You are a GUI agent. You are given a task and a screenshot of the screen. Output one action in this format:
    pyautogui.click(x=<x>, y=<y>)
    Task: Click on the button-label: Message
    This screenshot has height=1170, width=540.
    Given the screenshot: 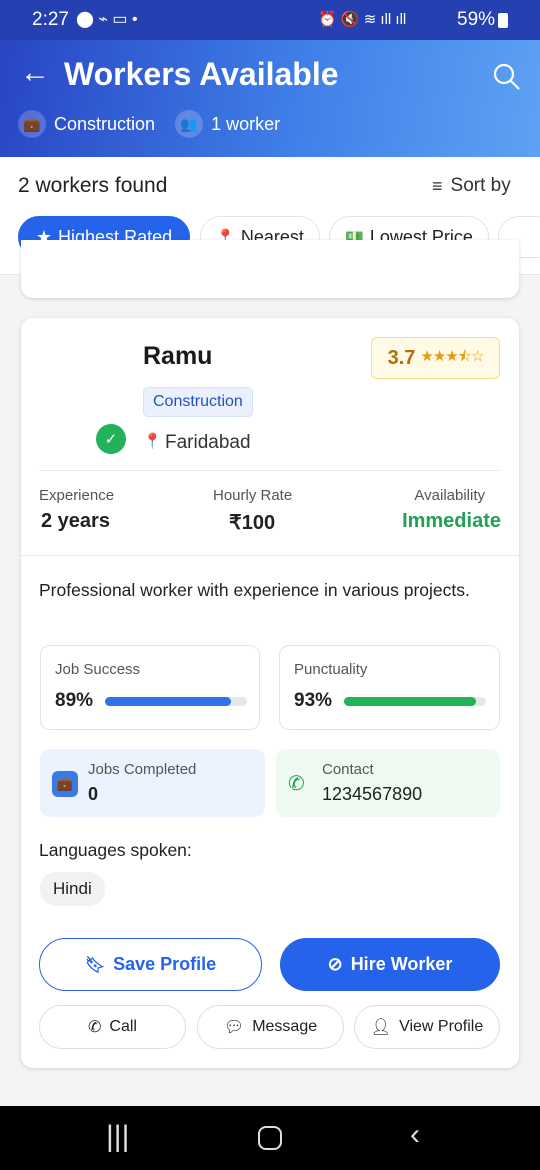 What is the action you would take?
    pyautogui.click(x=285, y=1026)
    